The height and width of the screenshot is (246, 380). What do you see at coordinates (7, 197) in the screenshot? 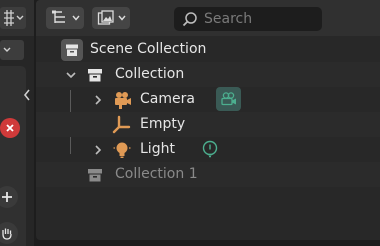
I see `plus-icon` at bounding box center [7, 197].